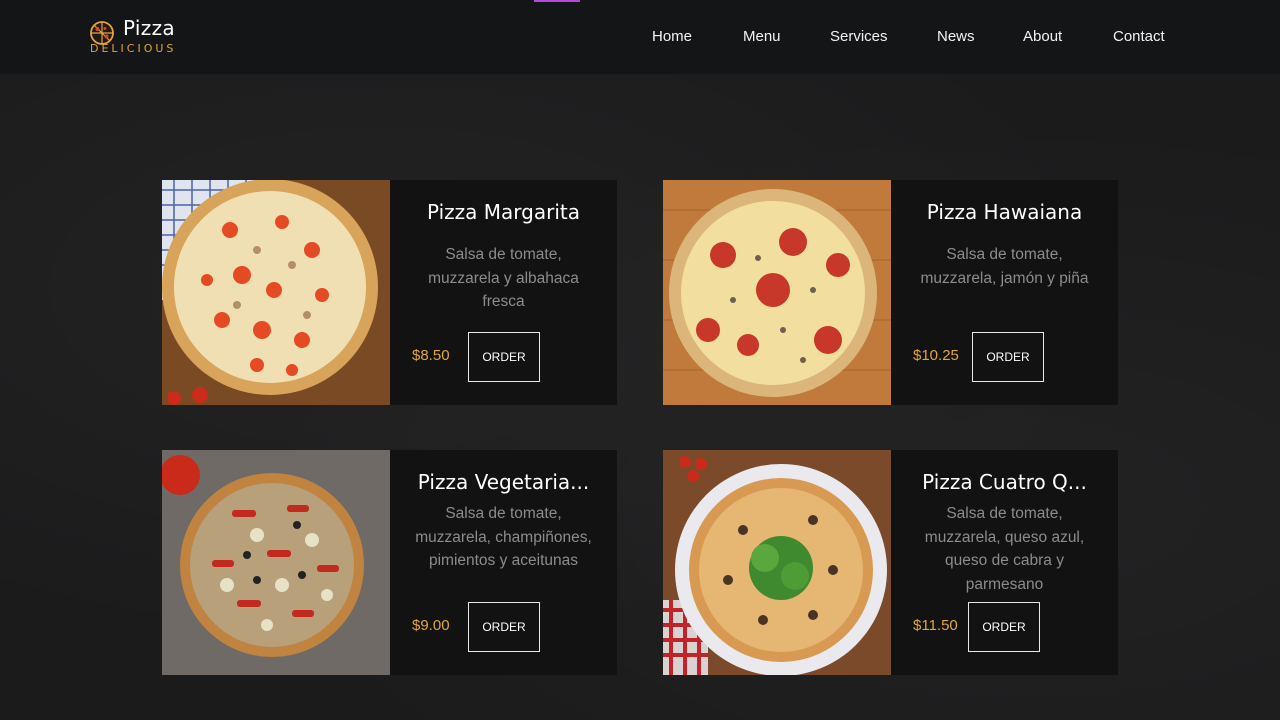 This screenshot has width=1280, height=720. Describe the element at coordinates (1042, 36) in the screenshot. I see `nav-about: About` at that location.